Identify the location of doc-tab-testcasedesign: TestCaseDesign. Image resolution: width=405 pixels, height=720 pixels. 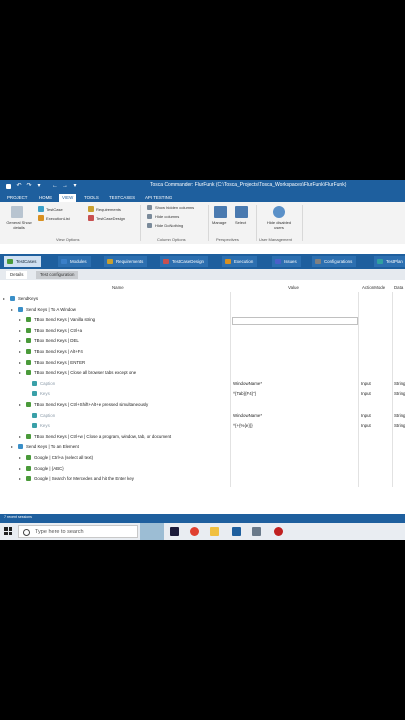
(184, 261).